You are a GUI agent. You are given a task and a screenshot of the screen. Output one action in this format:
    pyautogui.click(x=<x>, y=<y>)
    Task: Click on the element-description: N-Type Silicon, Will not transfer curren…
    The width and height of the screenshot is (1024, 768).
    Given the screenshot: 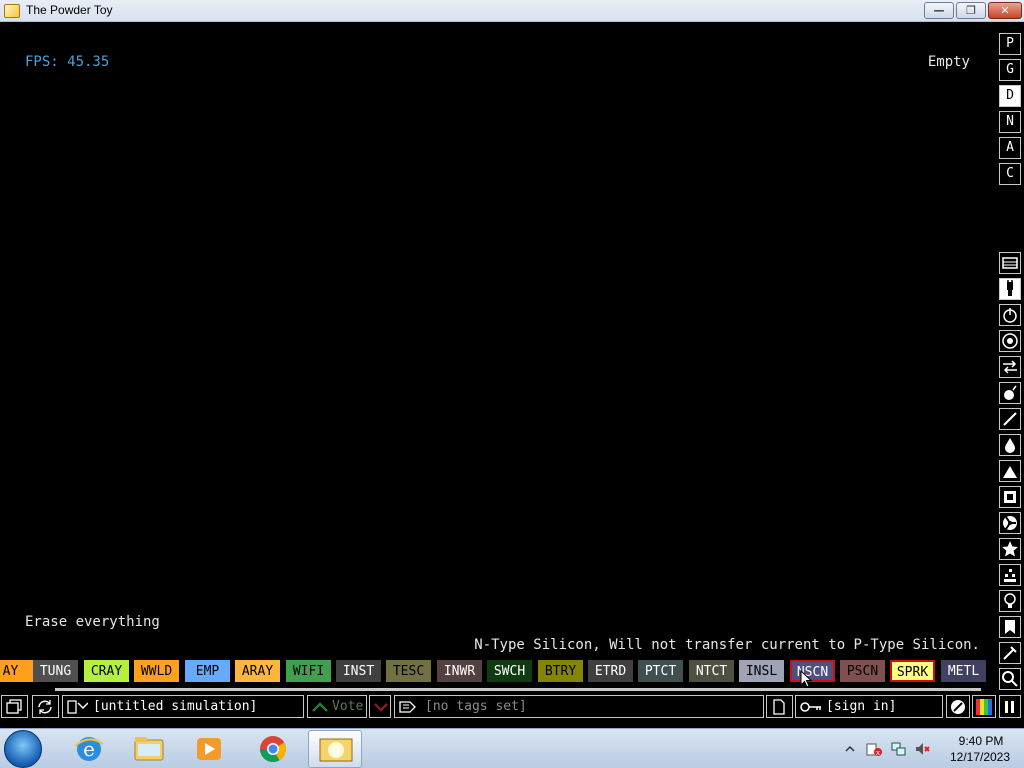 What is the action you would take?
    pyautogui.click(x=727, y=645)
    